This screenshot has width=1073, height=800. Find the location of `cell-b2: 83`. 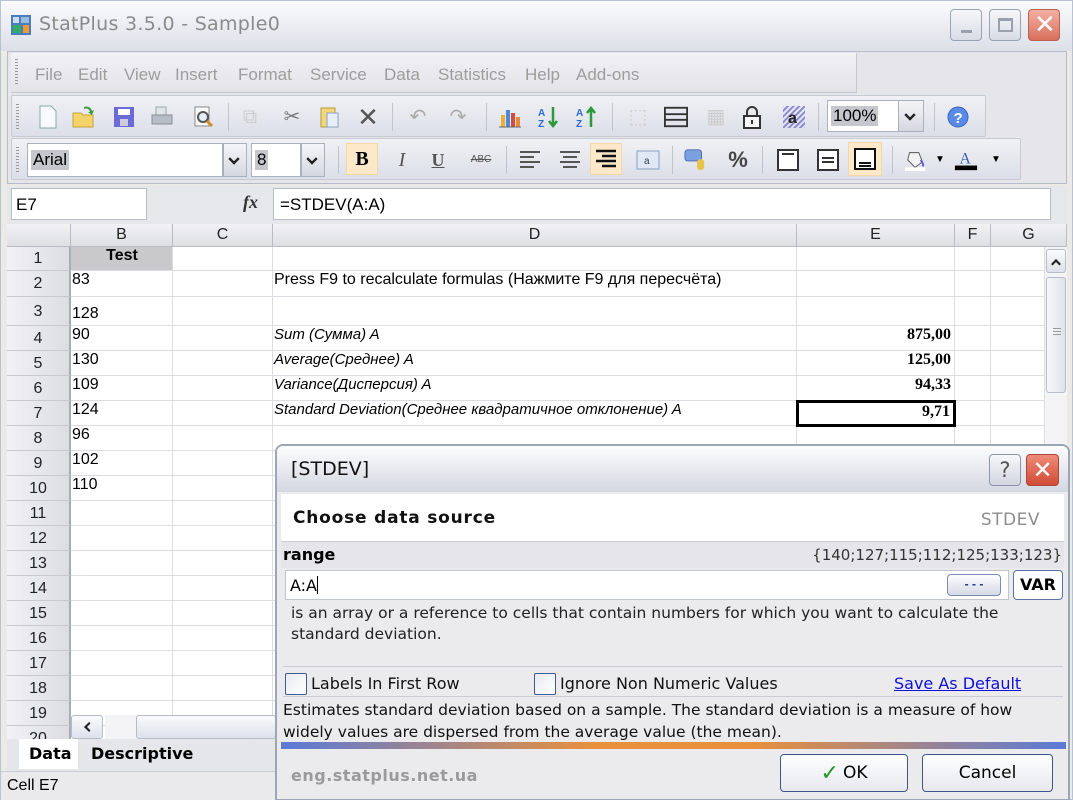

cell-b2: 83 is located at coordinates (122, 284).